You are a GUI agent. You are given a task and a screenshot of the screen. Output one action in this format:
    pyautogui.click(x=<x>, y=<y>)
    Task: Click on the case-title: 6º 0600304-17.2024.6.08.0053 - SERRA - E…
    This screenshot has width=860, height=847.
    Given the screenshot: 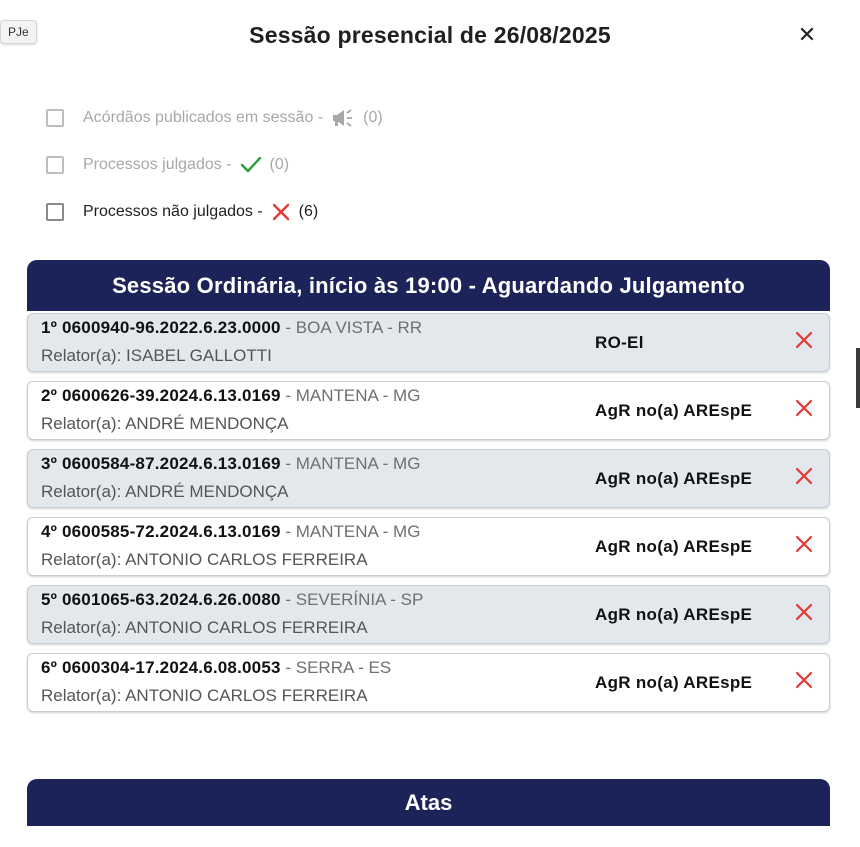 What is the action you would take?
    pyautogui.click(x=216, y=668)
    